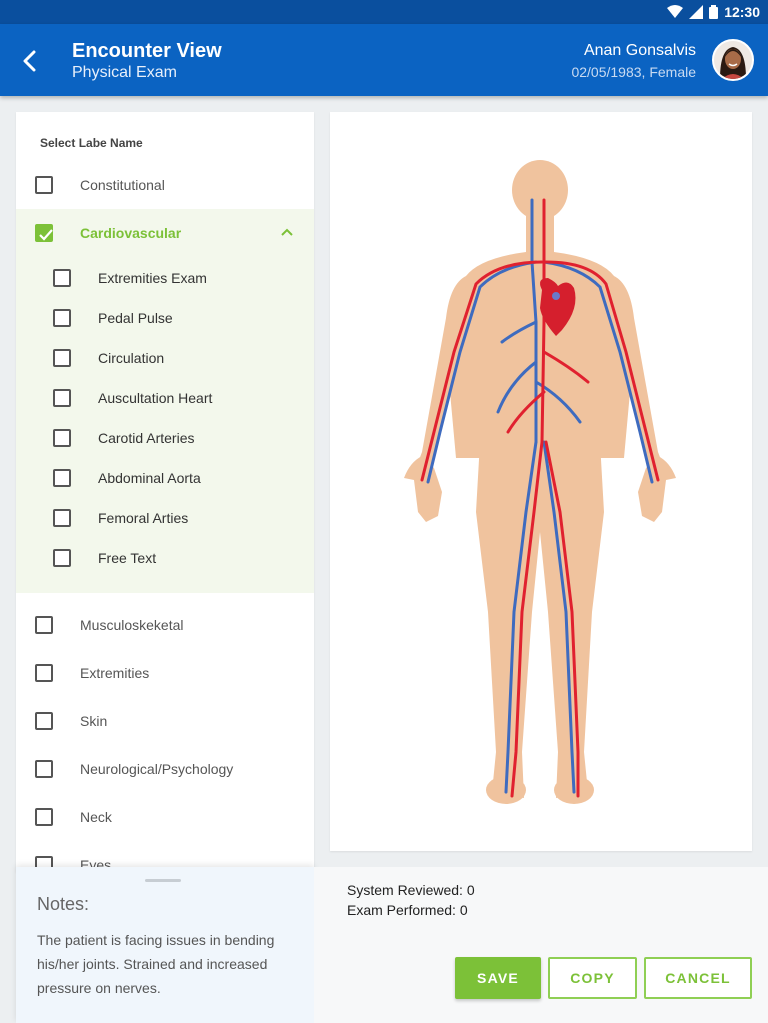  I want to click on subitem-auscultation-heart: Auscultation Heart, so click(165, 398).